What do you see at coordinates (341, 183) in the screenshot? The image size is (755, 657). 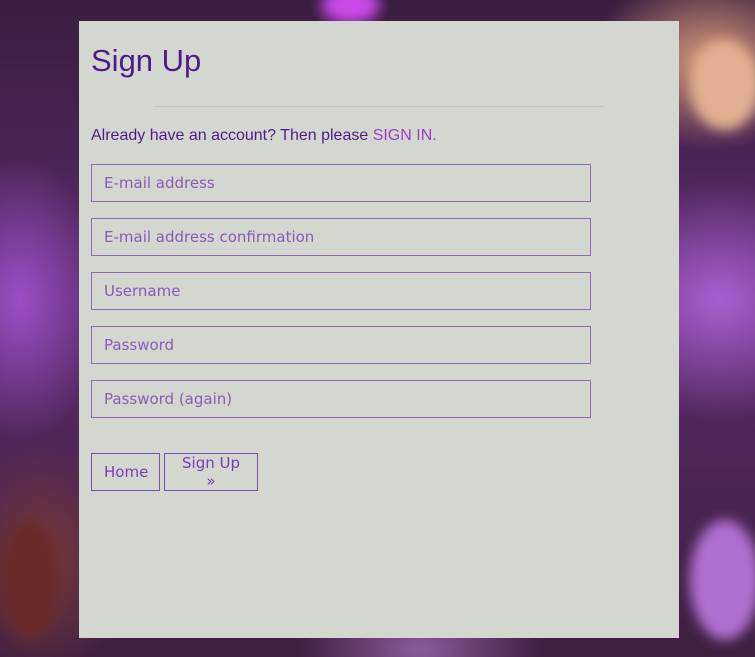 I see `email-field` at bounding box center [341, 183].